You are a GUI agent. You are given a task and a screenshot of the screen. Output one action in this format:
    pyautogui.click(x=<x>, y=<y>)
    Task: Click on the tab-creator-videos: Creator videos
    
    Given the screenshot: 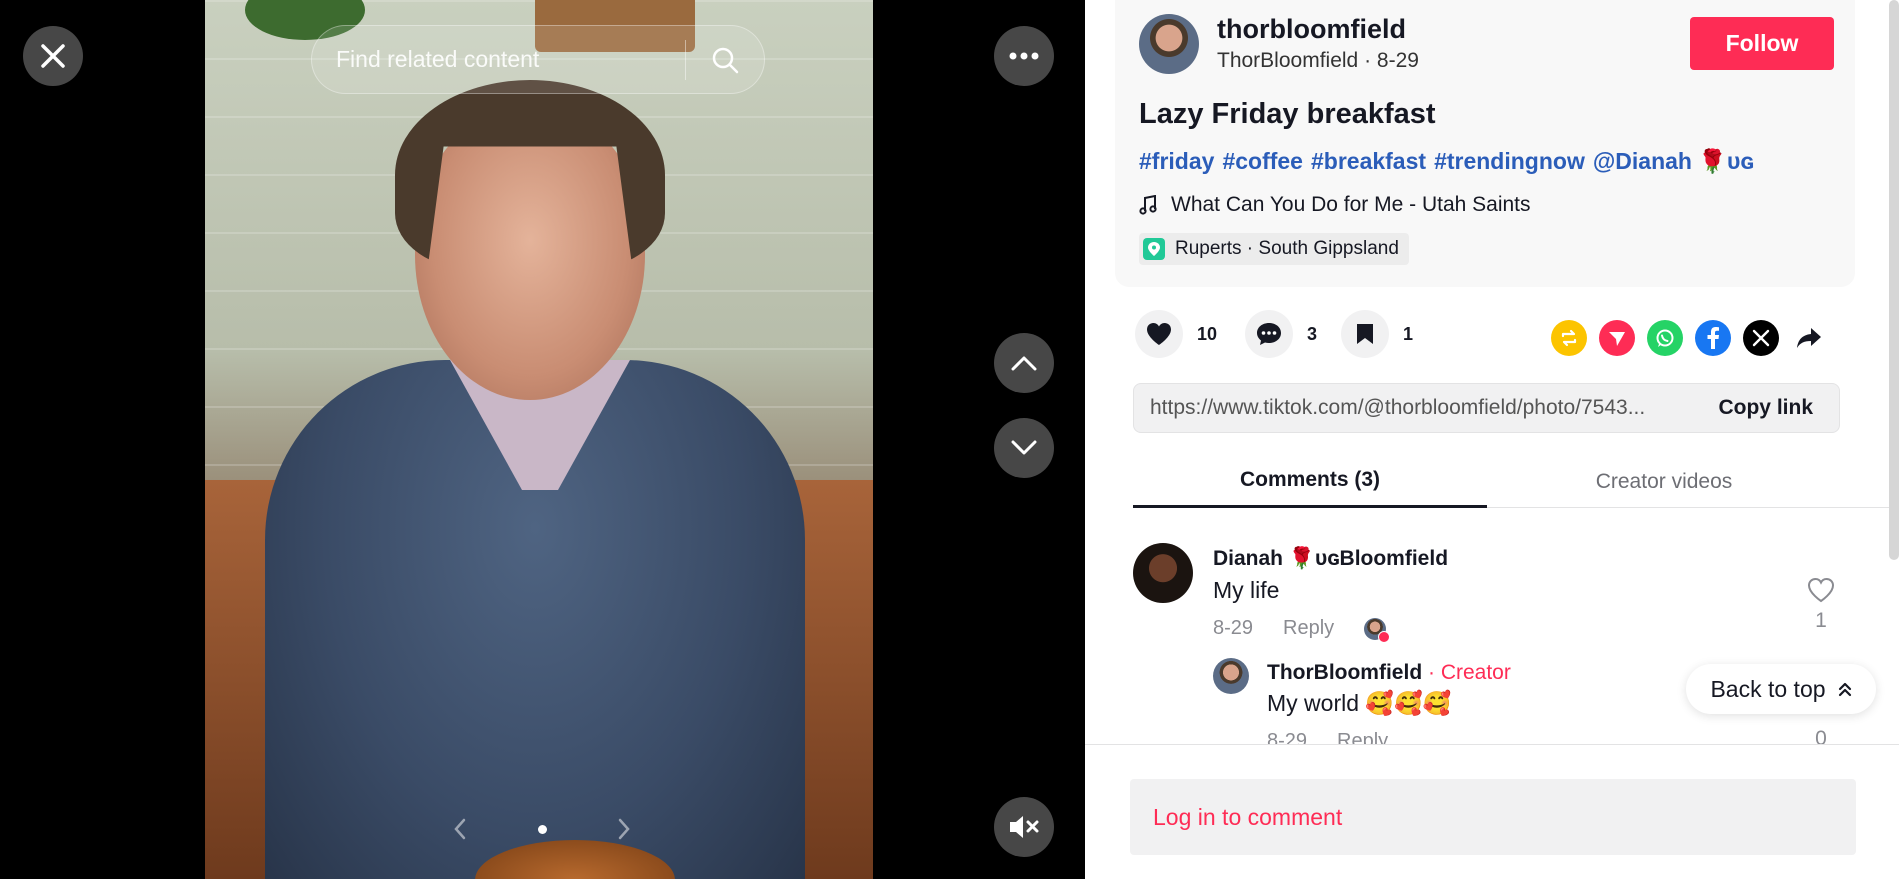 What is the action you would take?
    pyautogui.click(x=1664, y=481)
    